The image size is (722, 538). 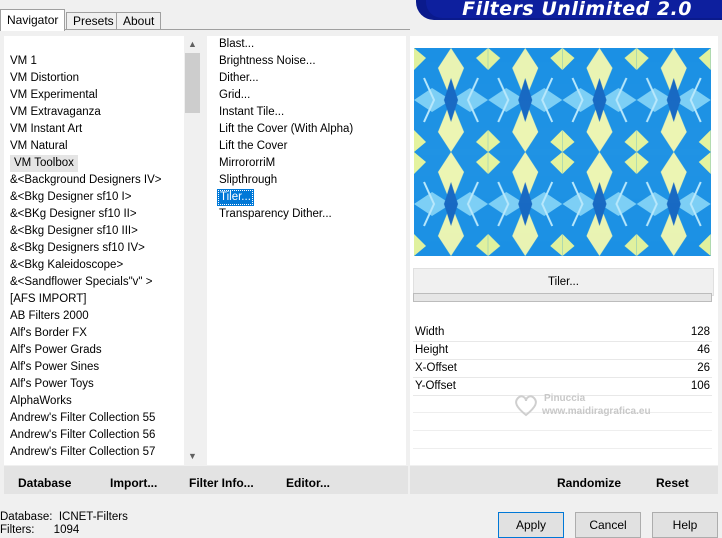 I want to click on database-value: ICNET-Filters, so click(x=93, y=517).